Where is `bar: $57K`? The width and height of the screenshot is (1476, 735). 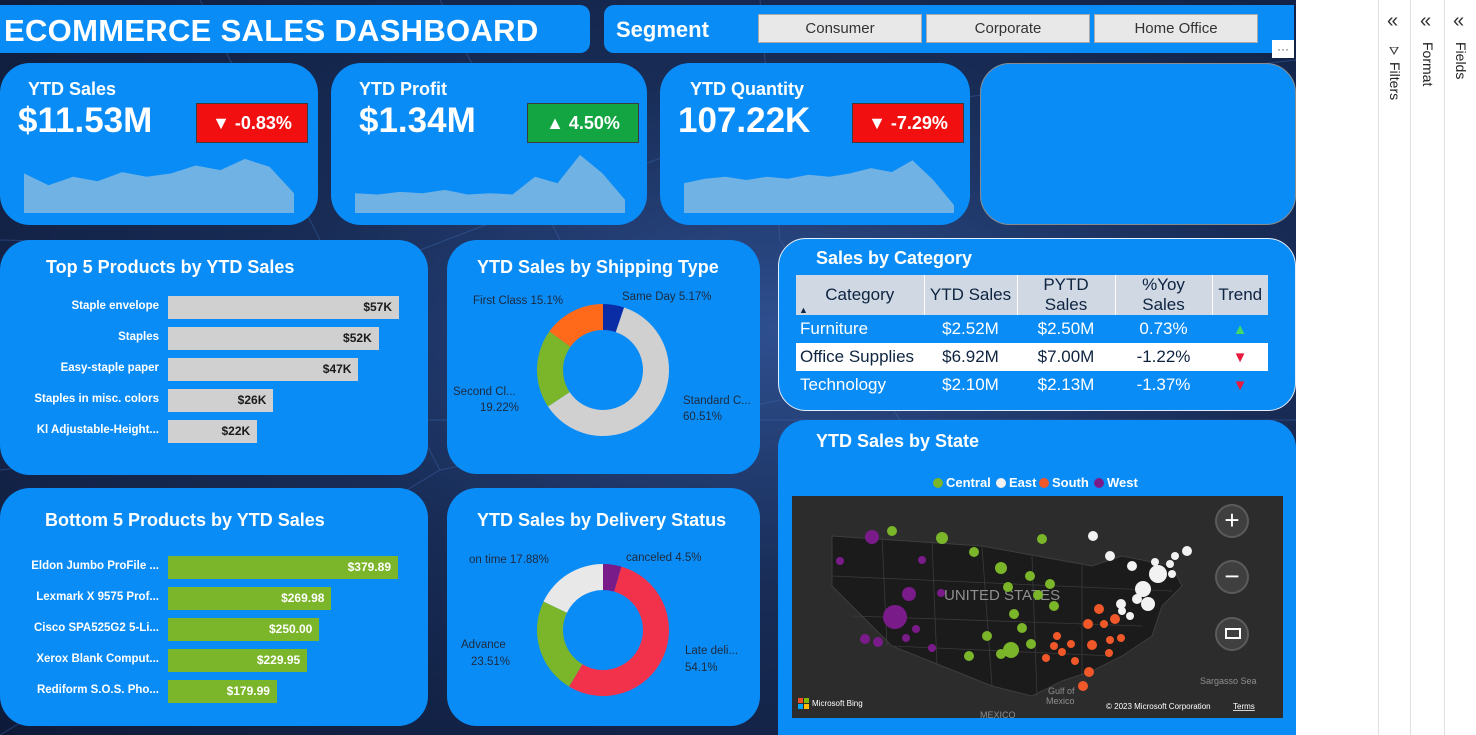
bar: $57K is located at coordinates (283, 307).